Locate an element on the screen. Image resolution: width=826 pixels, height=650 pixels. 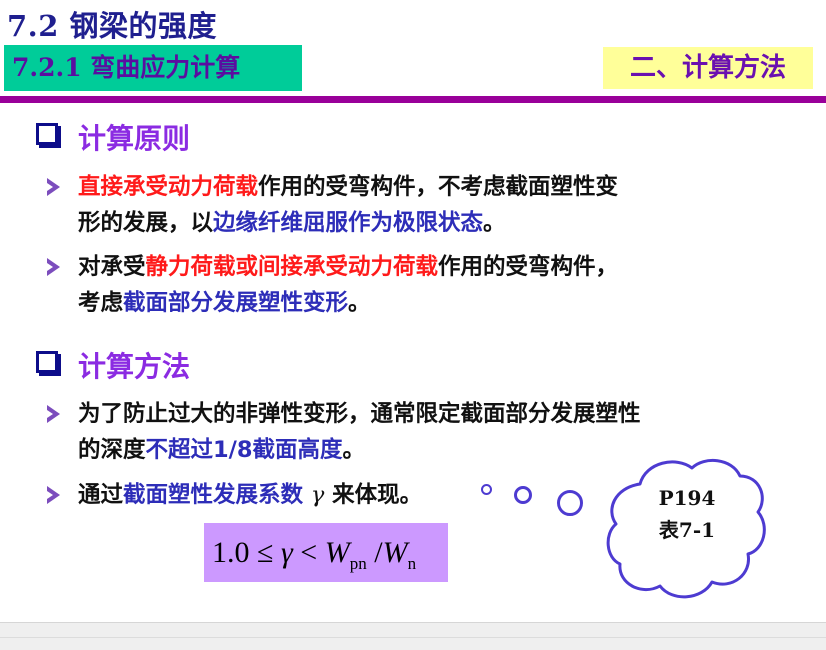
highlight-blue: 不超过1/8截面高度 is located at coordinates (244, 450).